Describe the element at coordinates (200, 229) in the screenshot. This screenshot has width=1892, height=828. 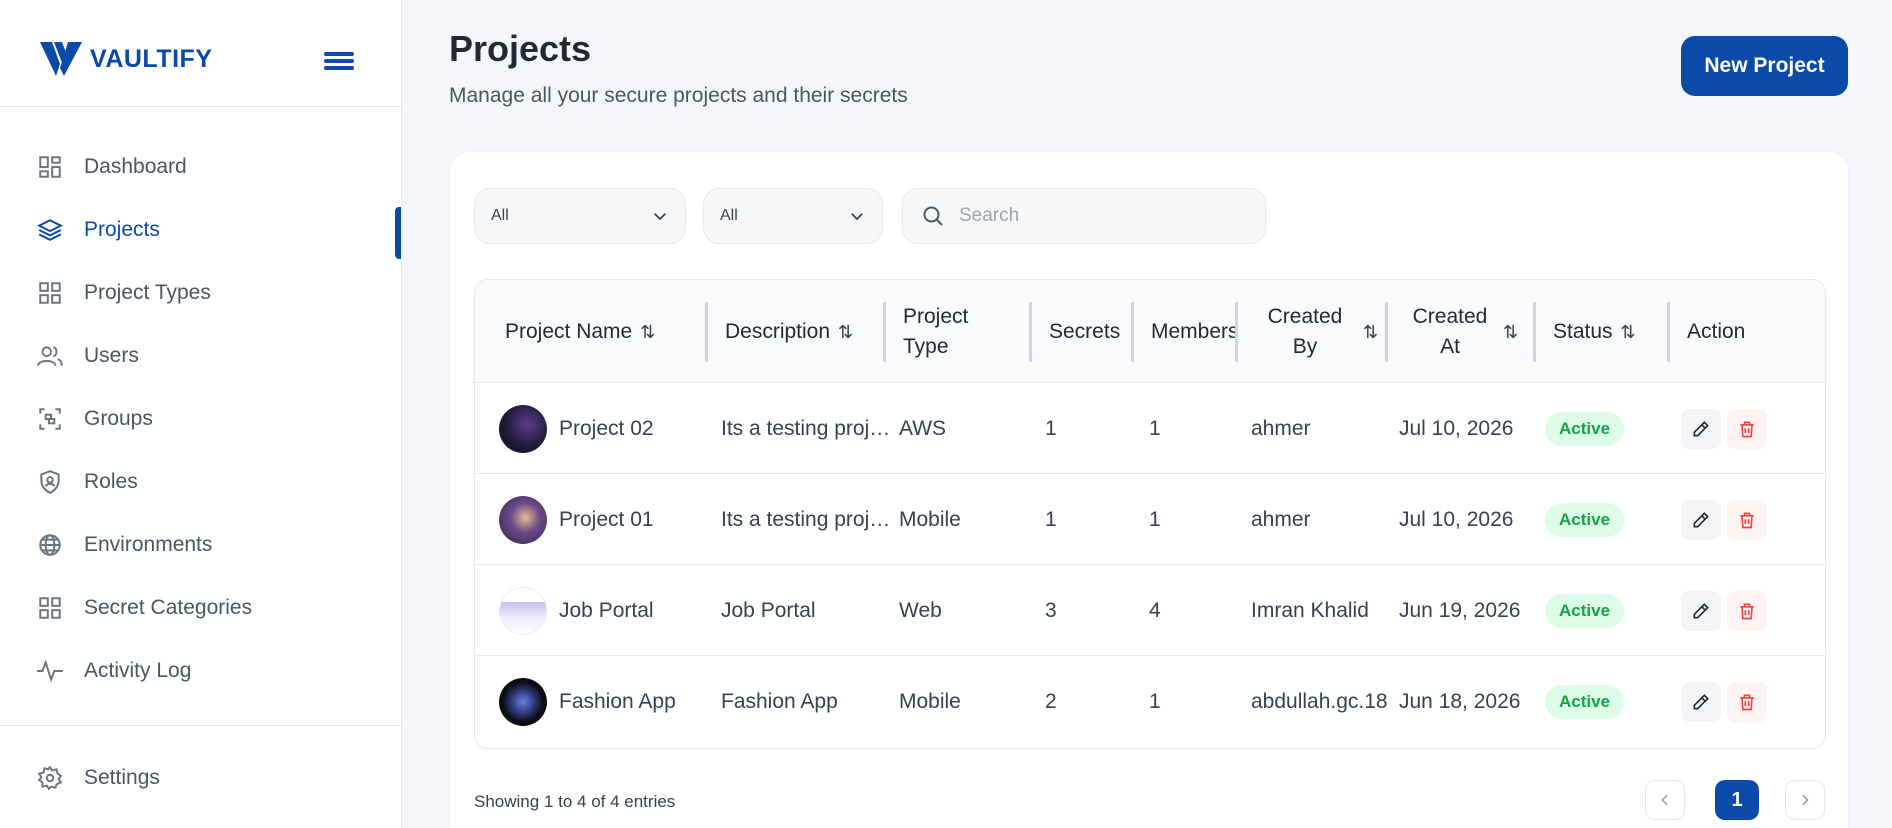
I see `sidebar-item-projects: Projects` at that location.